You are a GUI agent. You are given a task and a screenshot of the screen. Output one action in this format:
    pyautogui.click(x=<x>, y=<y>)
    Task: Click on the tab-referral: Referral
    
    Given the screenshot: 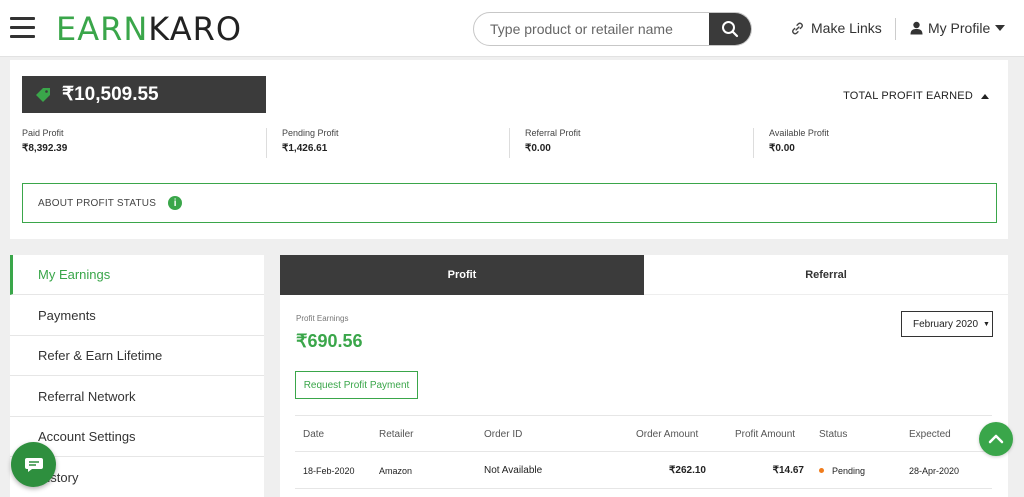 What is the action you would take?
    pyautogui.click(x=826, y=275)
    